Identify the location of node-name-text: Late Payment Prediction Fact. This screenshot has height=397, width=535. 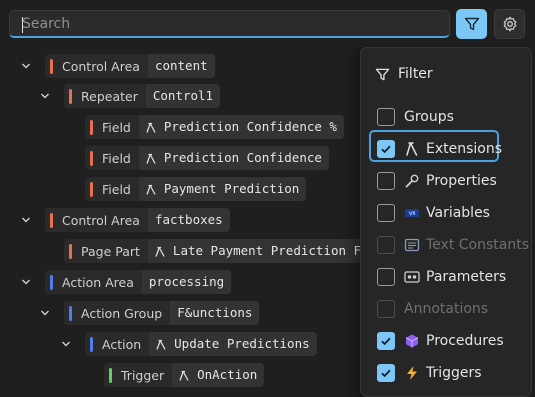
(278, 250).